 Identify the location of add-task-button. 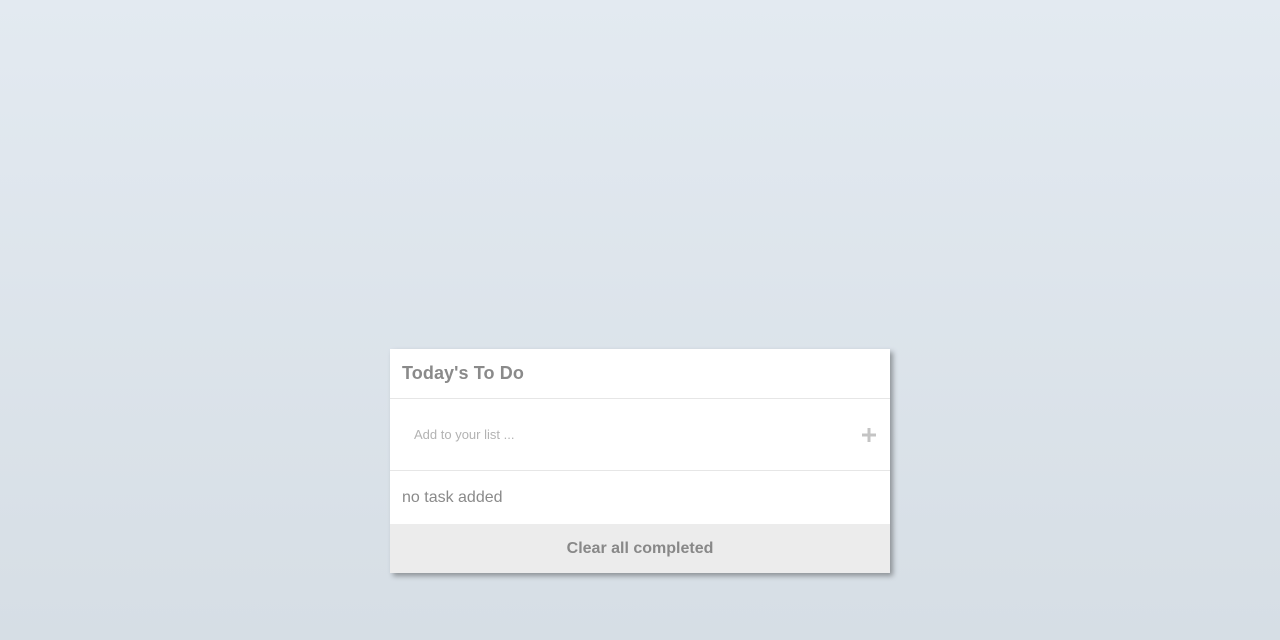
(869, 435).